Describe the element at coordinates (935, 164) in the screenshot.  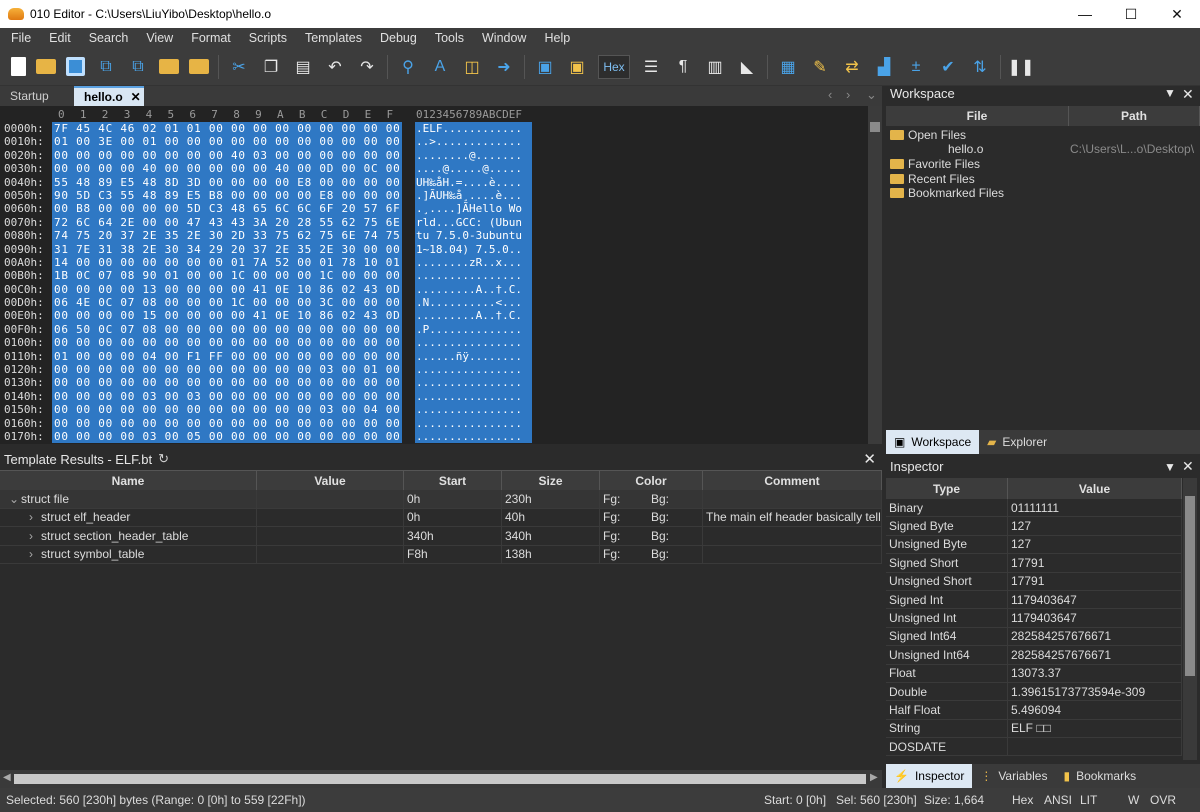
I see `tree-favorite-files: Favorite Files` at that location.